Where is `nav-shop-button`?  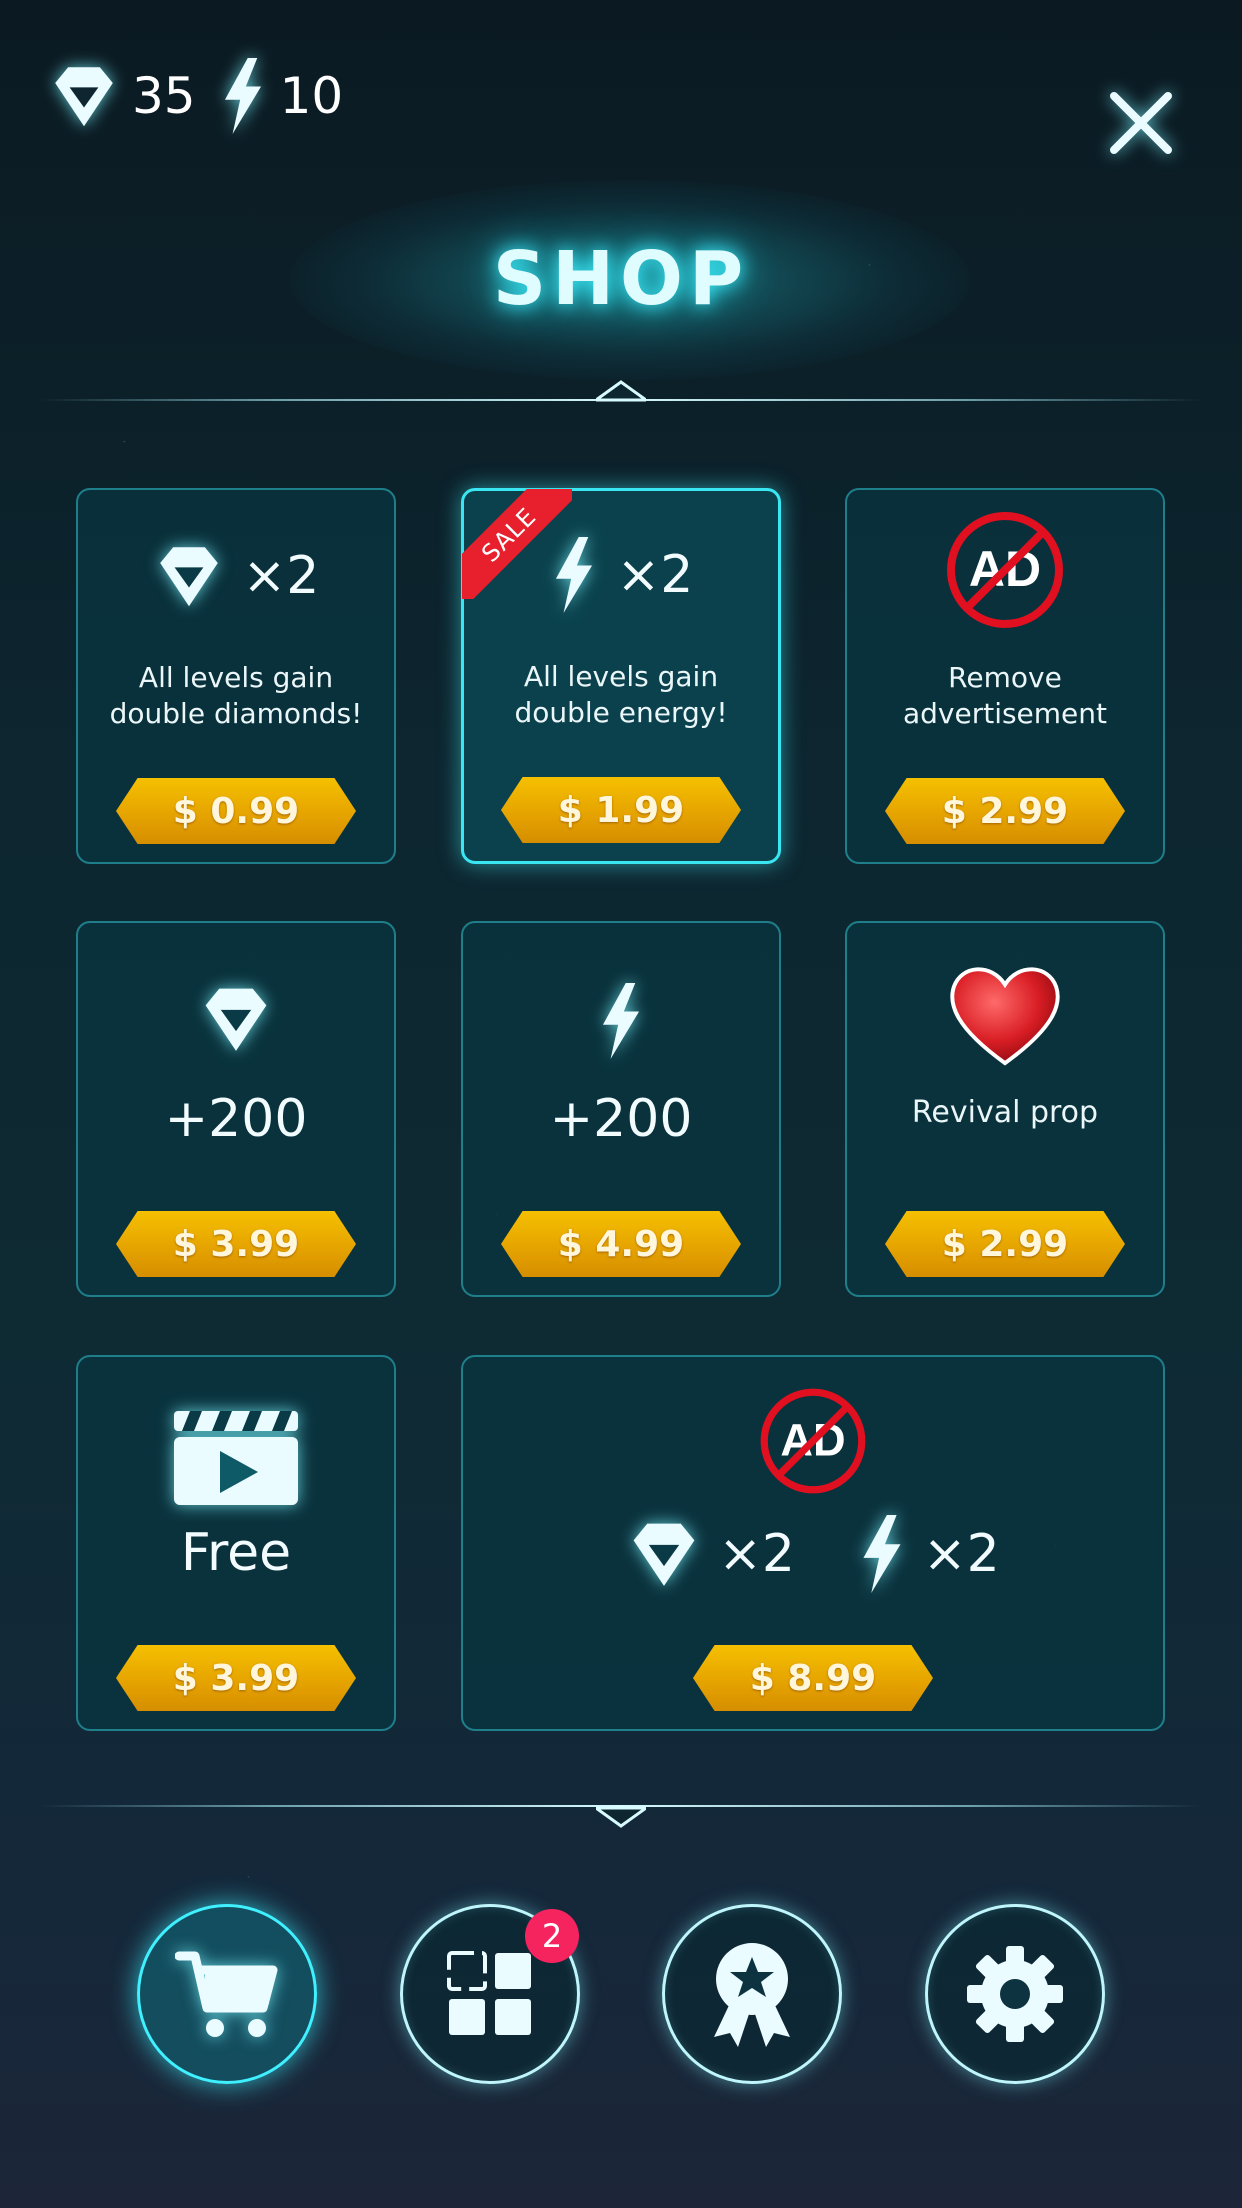
nav-shop-button is located at coordinates (227, 1994).